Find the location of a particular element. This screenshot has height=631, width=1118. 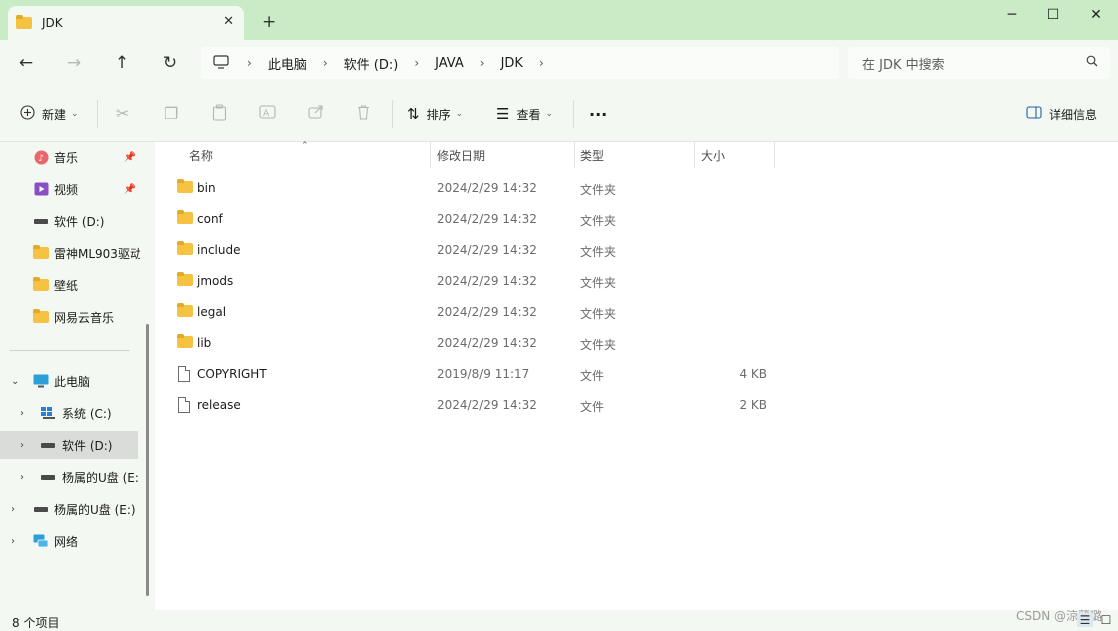

file-type: 文件 is located at coordinates (592, 407).